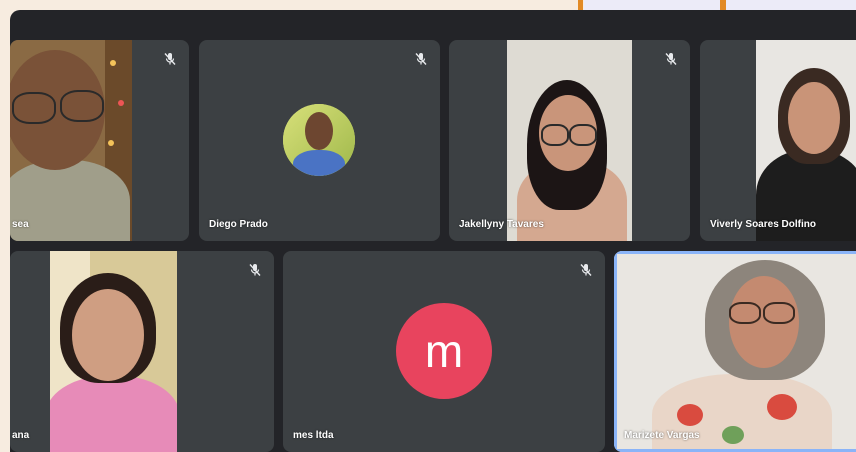  I want to click on participant-name: sea, so click(20, 224).